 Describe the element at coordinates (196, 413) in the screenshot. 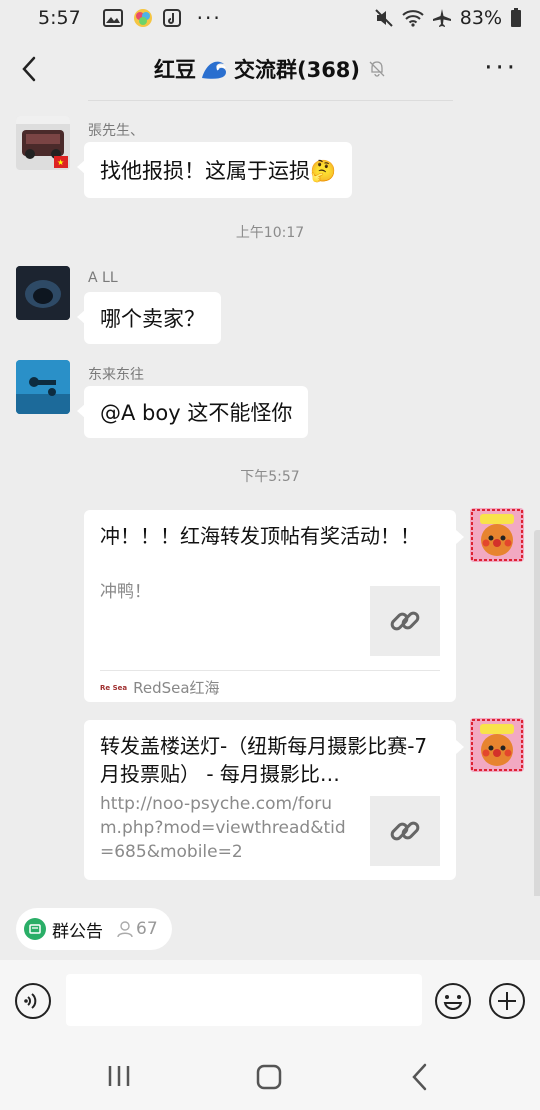

I see `message-text: @A boy 这不能怪你` at that location.